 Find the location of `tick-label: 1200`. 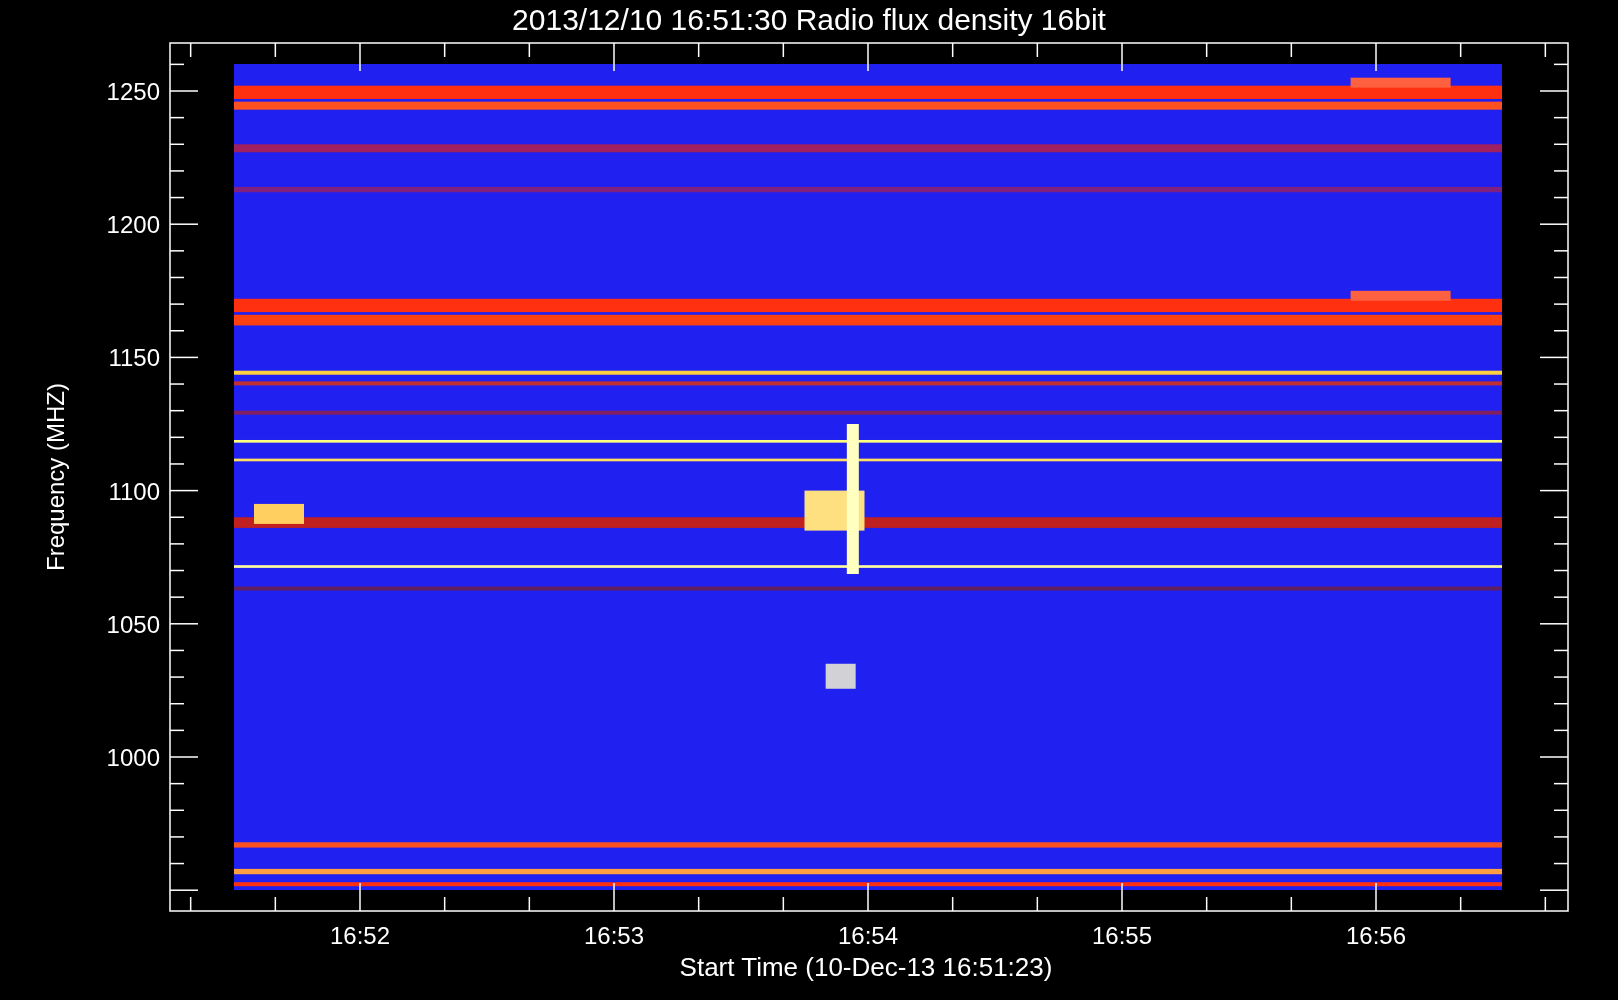

tick-label: 1200 is located at coordinates (133, 225).